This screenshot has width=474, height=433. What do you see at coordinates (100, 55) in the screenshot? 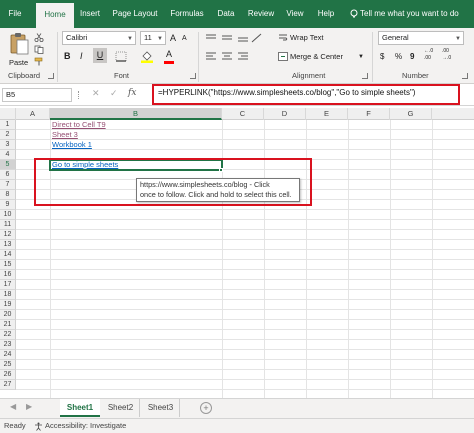
I see `underline-button: U` at bounding box center [100, 55].